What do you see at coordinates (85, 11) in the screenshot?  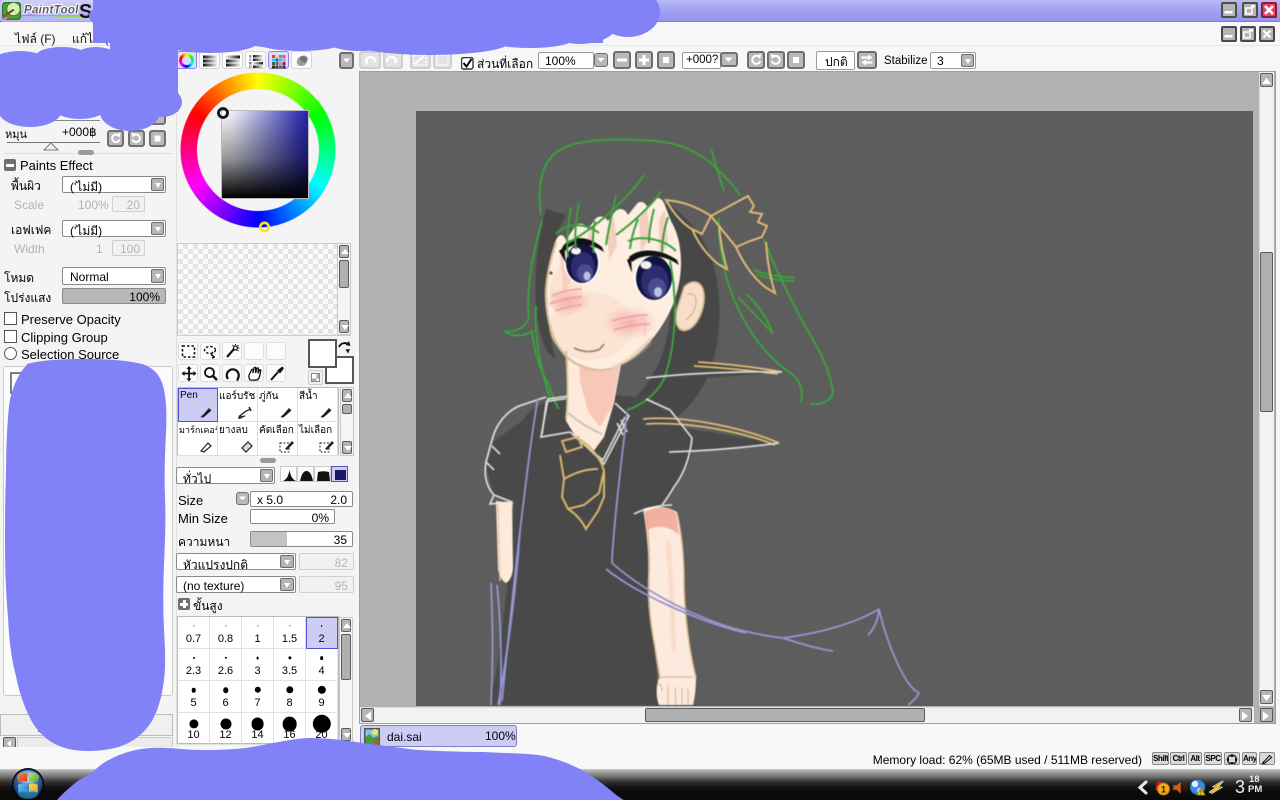 I see `svg-text: S` at bounding box center [85, 11].